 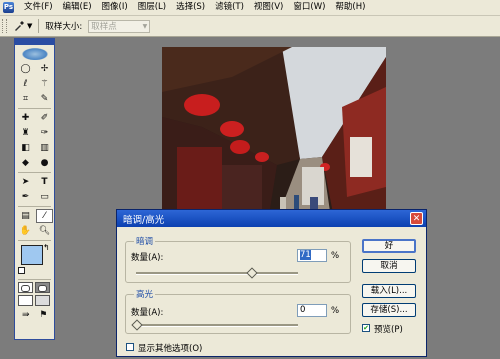 I want to click on highlights-legend: 高光, so click(x=145, y=294).